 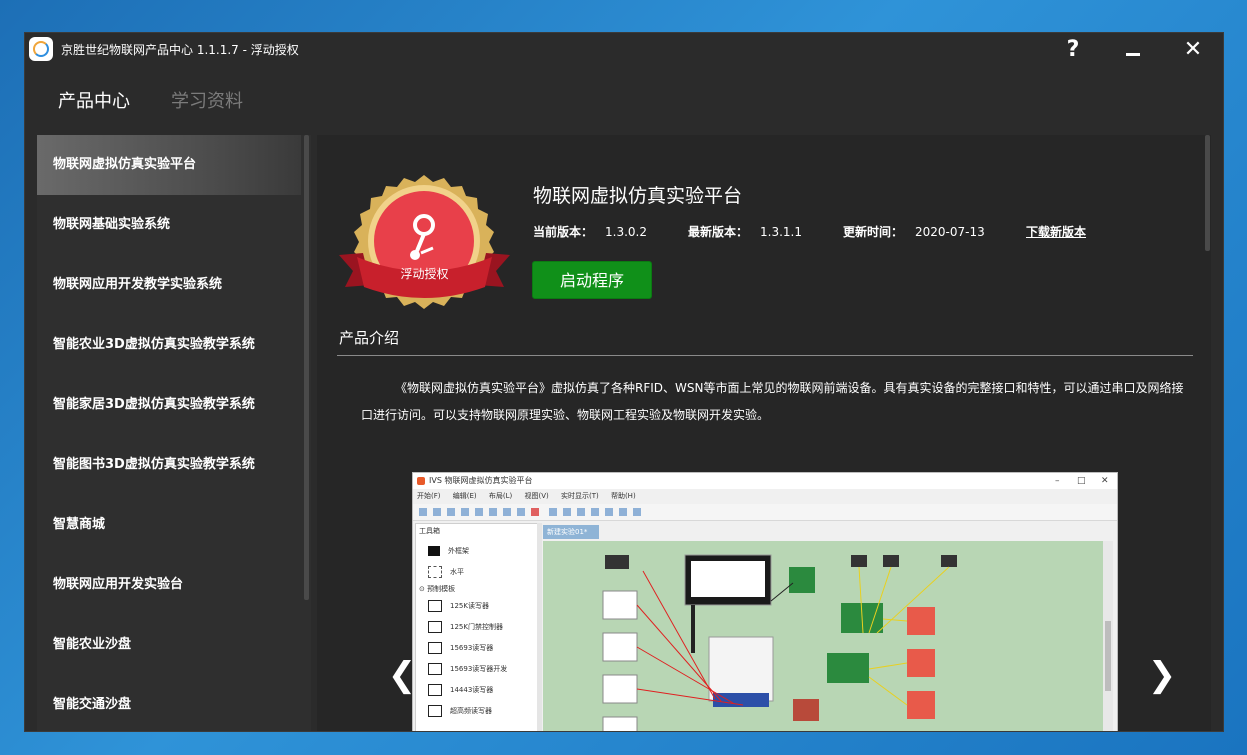 I want to click on app-logo-icon, so click(x=41, y=49).